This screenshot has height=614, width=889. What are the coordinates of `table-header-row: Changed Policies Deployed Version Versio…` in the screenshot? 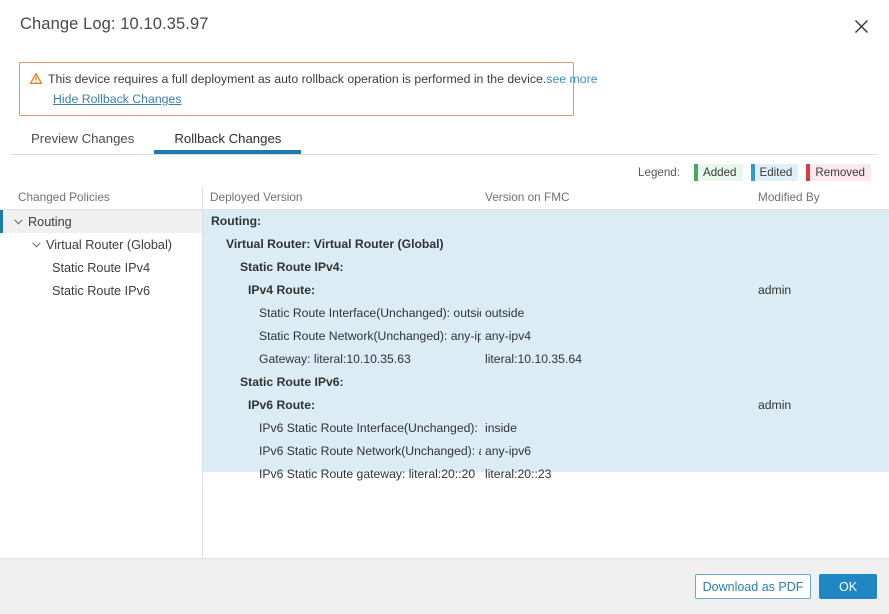 It's located at (444, 198).